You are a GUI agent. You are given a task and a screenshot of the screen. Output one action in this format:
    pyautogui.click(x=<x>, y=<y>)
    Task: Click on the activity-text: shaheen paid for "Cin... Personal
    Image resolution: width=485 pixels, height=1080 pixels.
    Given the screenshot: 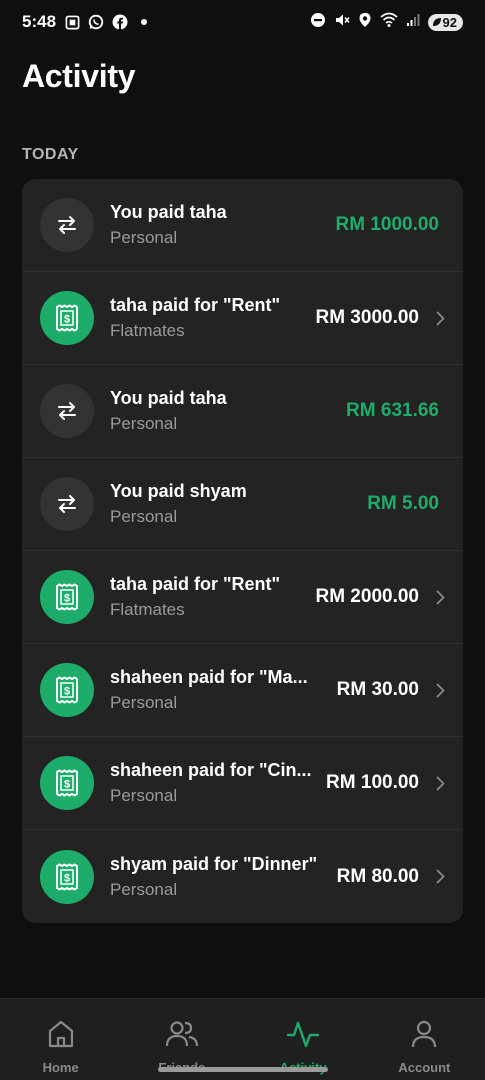 What is the action you would take?
    pyautogui.click(x=215, y=783)
    